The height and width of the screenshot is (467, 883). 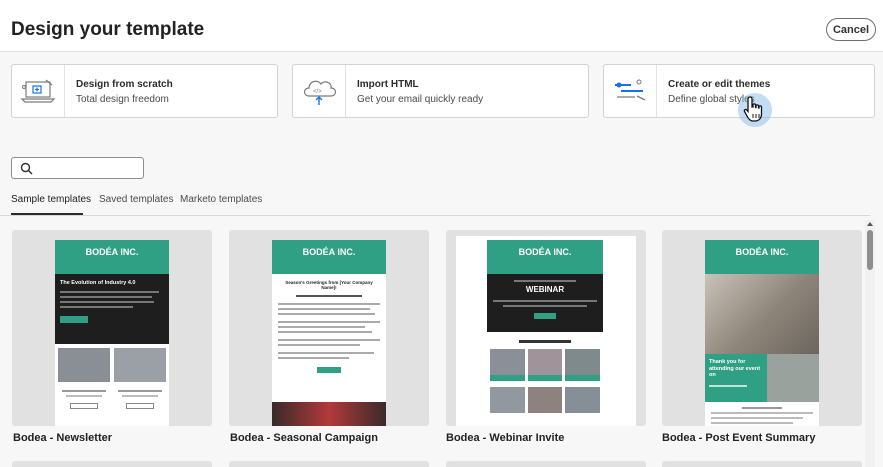 What do you see at coordinates (124, 84) in the screenshot?
I see `card-title: Design from scratch` at bounding box center [124, 84].